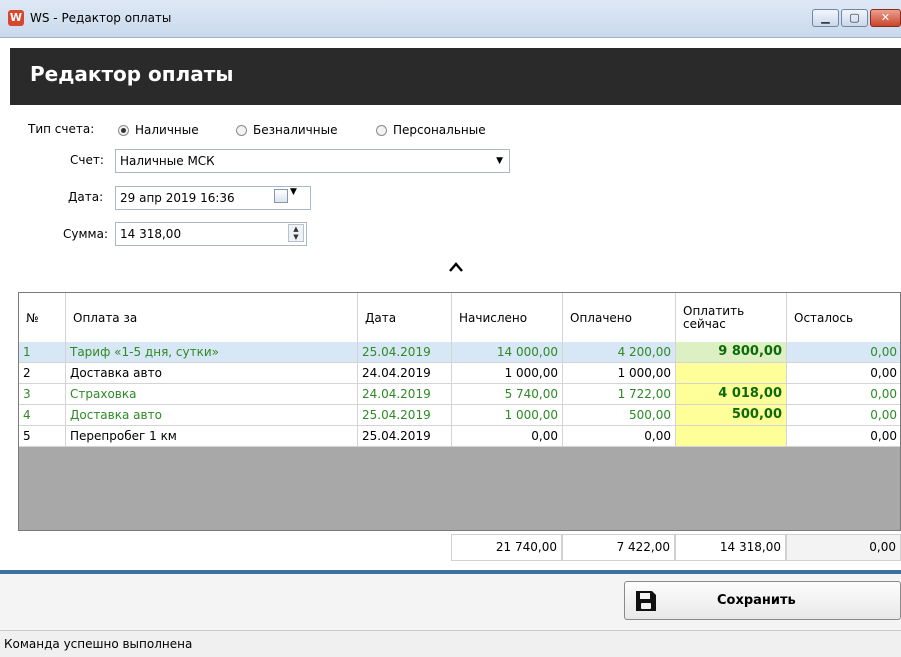  I want to click on table-row: 5 Перепробег 1 км 25.04.2019 0,00 0,00 0,00, so click(459, 436).